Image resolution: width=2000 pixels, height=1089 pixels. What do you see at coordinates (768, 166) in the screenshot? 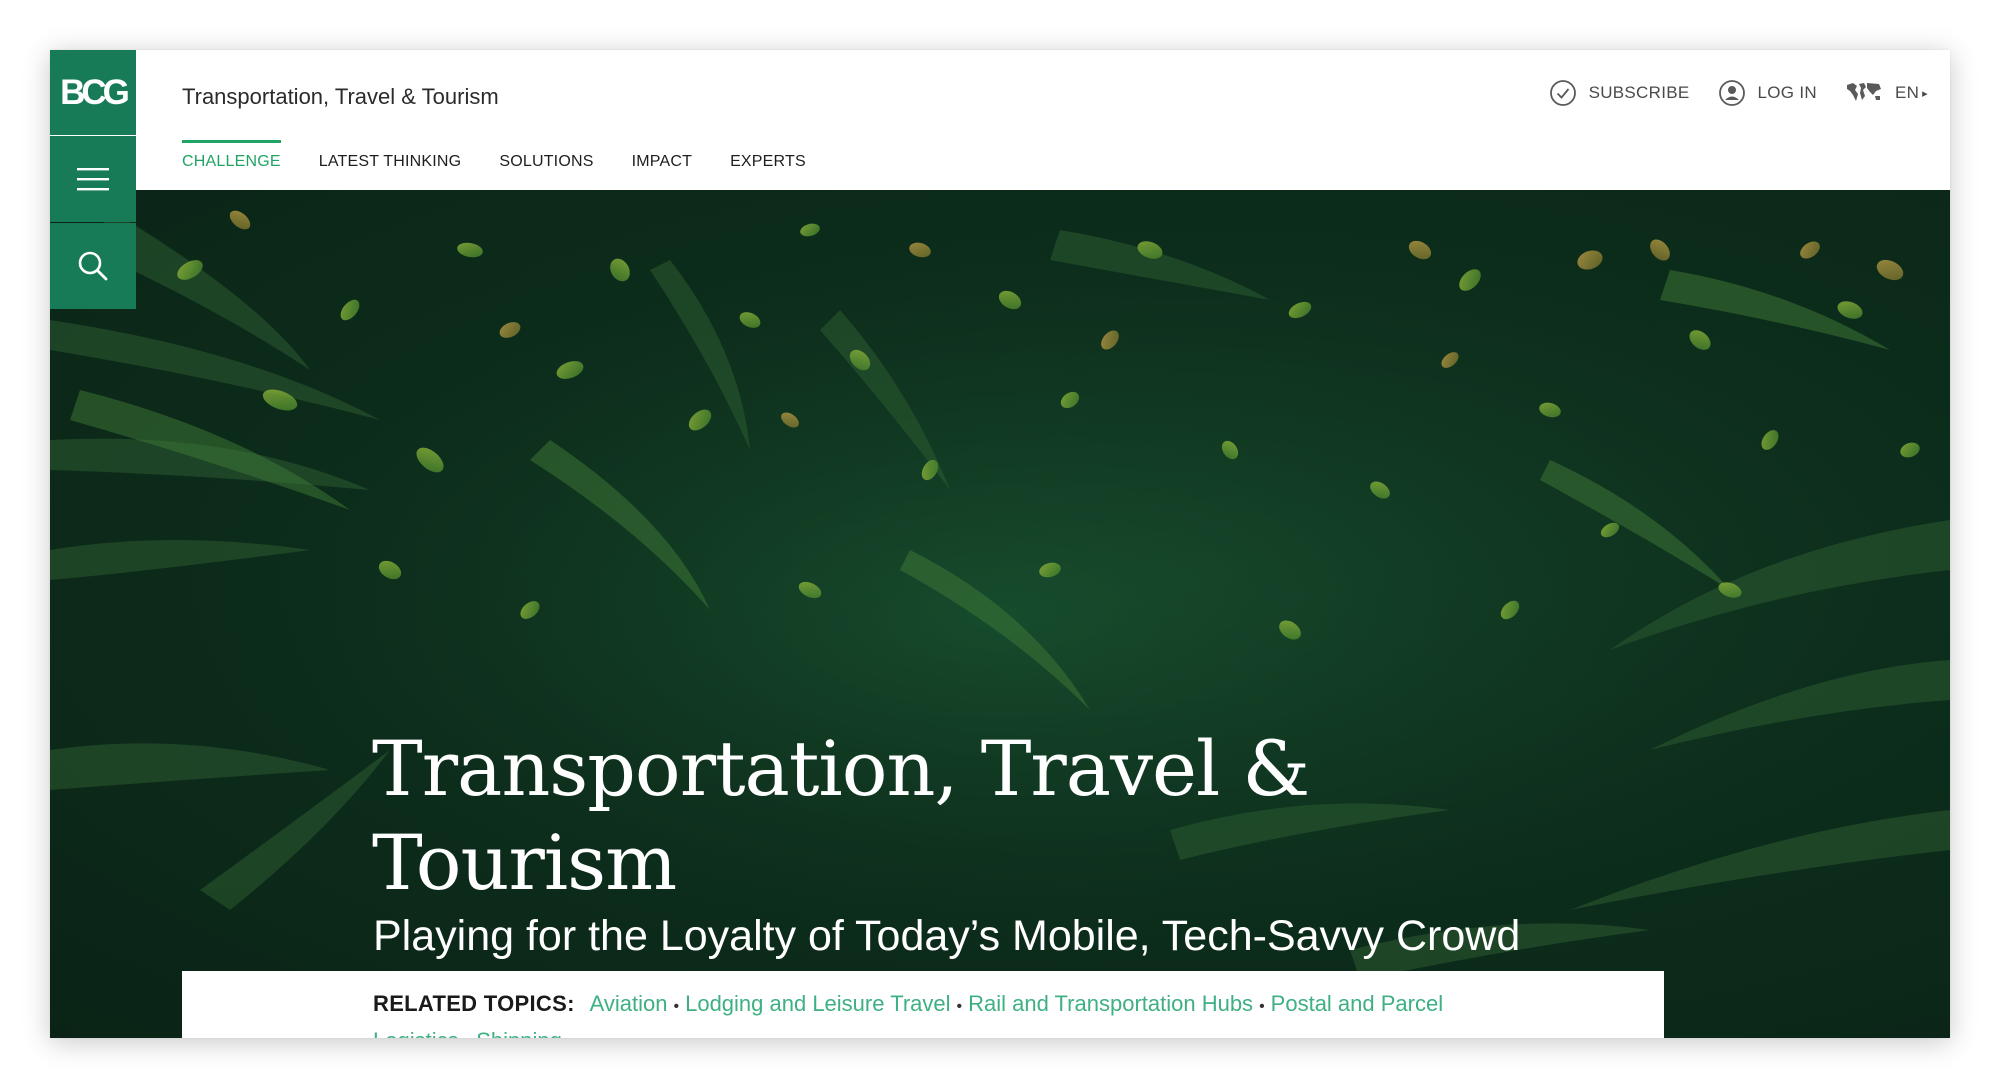
I see `tab-experts: EXPERTS` at bounding box center [768, 166].